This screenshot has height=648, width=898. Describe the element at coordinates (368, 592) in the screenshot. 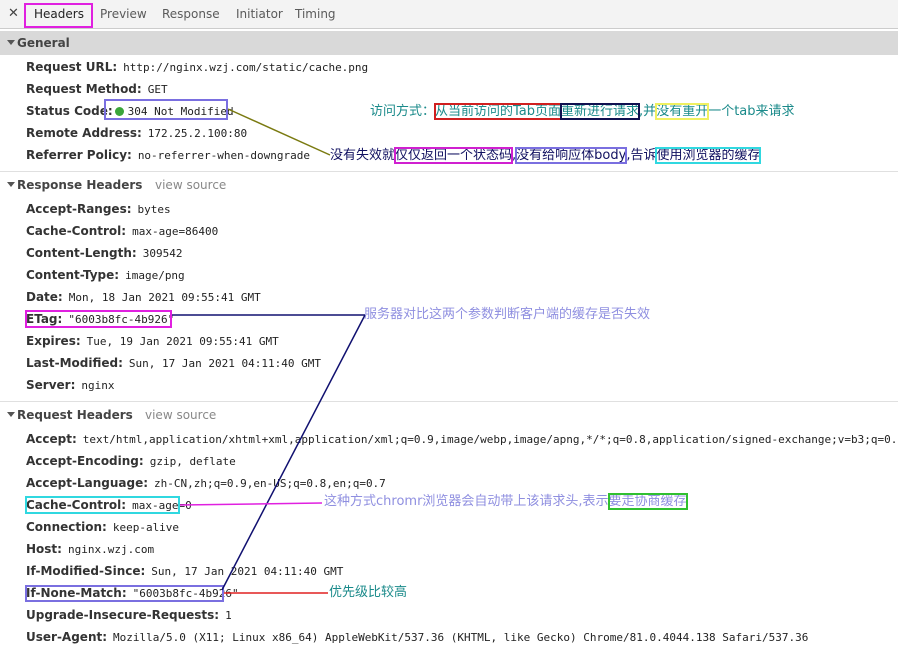

I see `annotation-priority: 优先级比较高` at that location.